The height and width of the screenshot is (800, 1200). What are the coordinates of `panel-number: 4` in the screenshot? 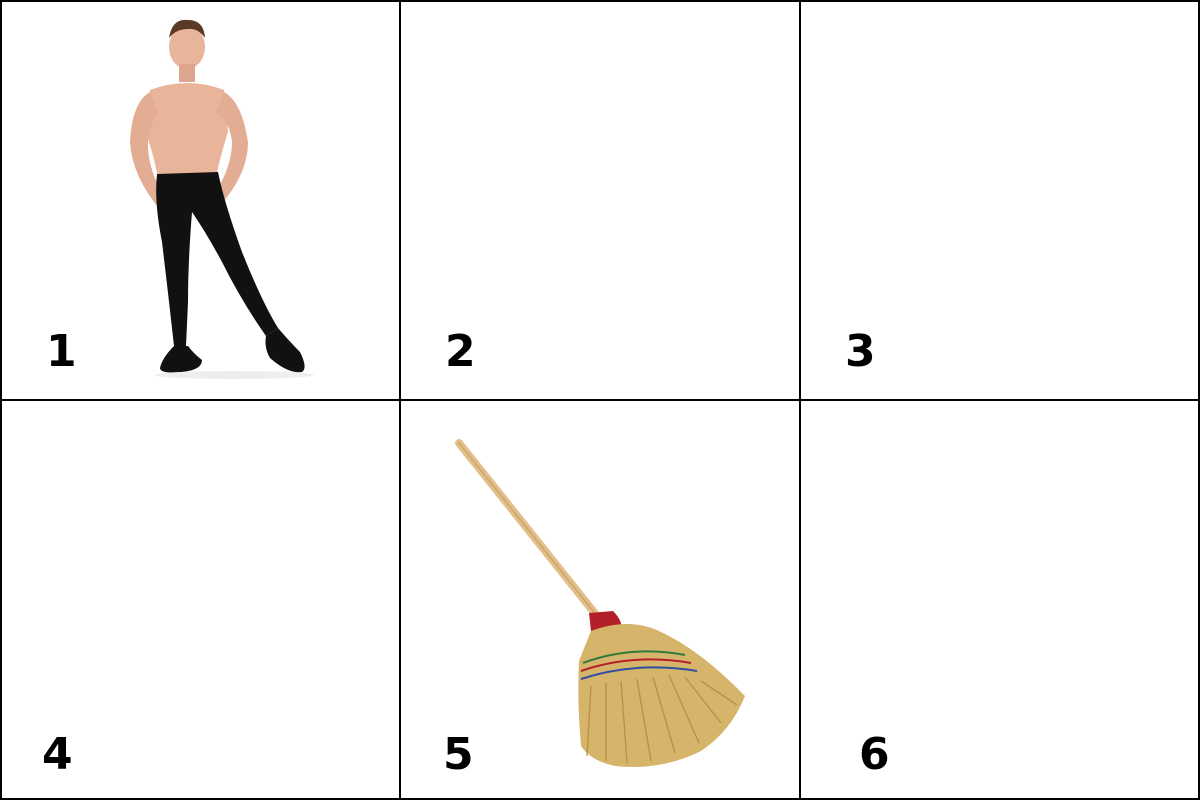 It's located at (57, 754).